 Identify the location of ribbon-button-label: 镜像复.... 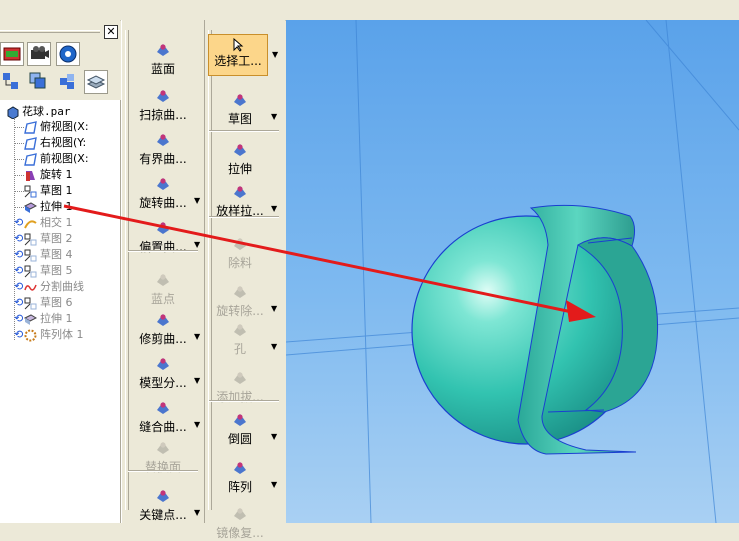
(240, 533).